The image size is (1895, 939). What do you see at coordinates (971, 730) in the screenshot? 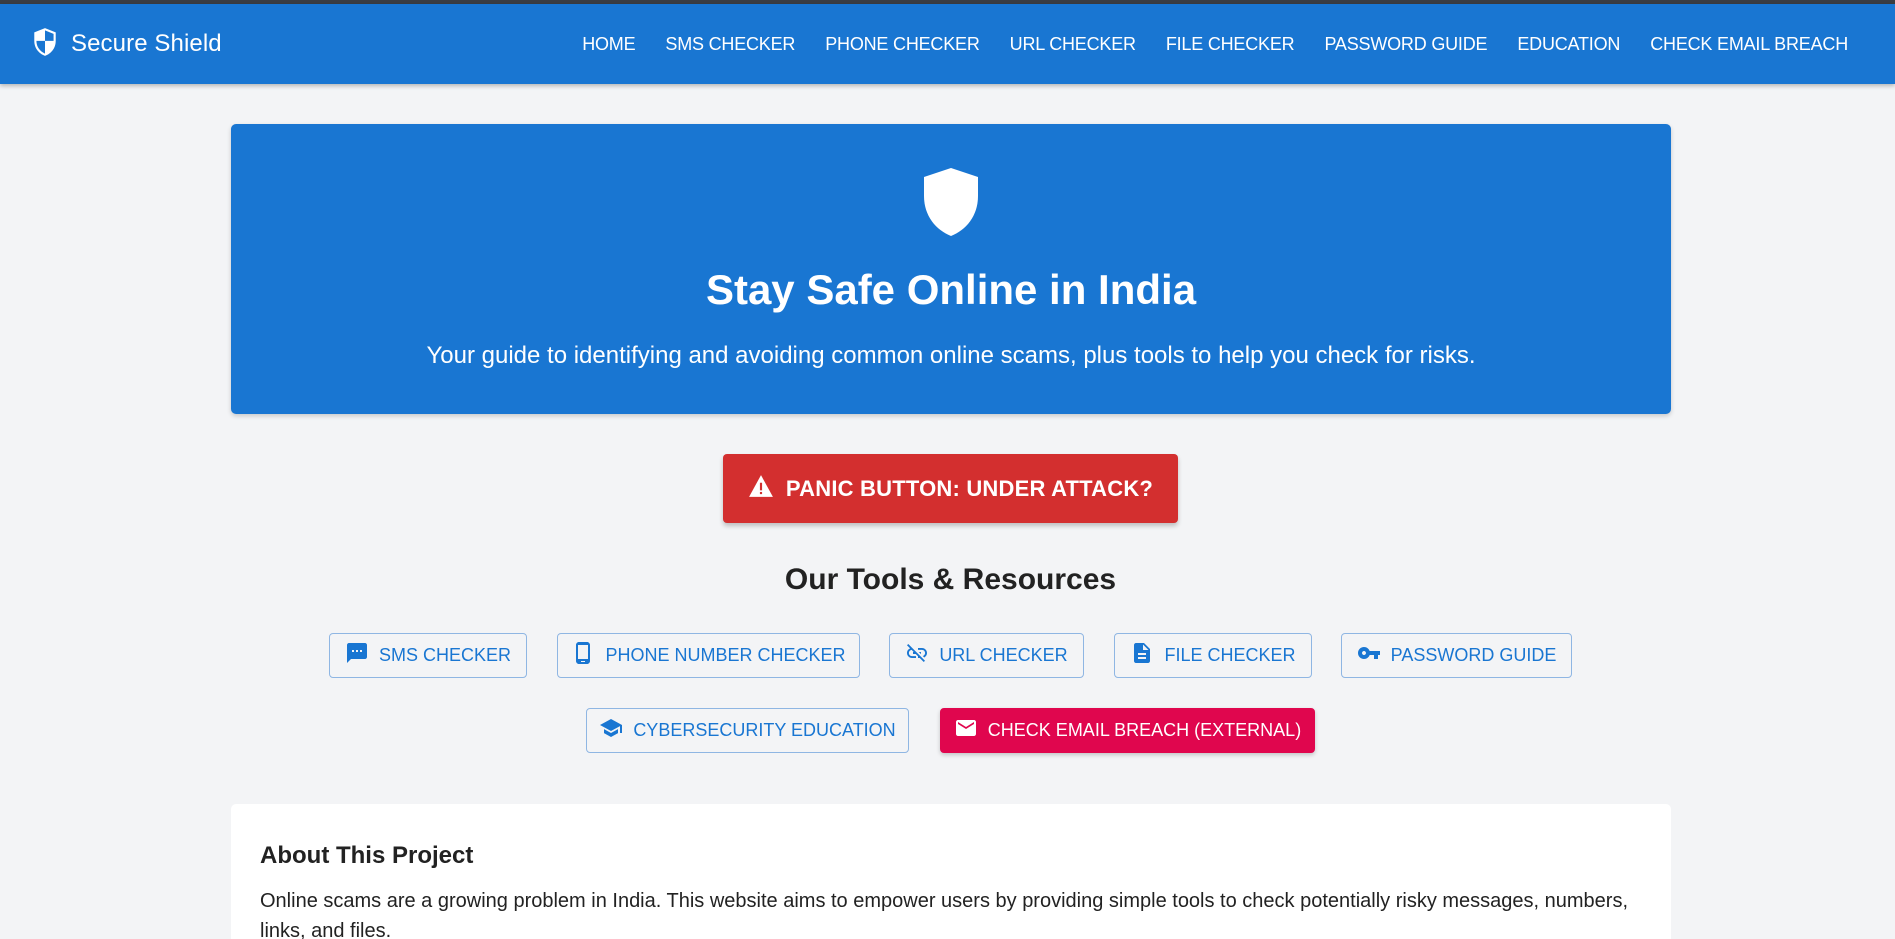
I see `email-icon` at bounding box center [971, 730].